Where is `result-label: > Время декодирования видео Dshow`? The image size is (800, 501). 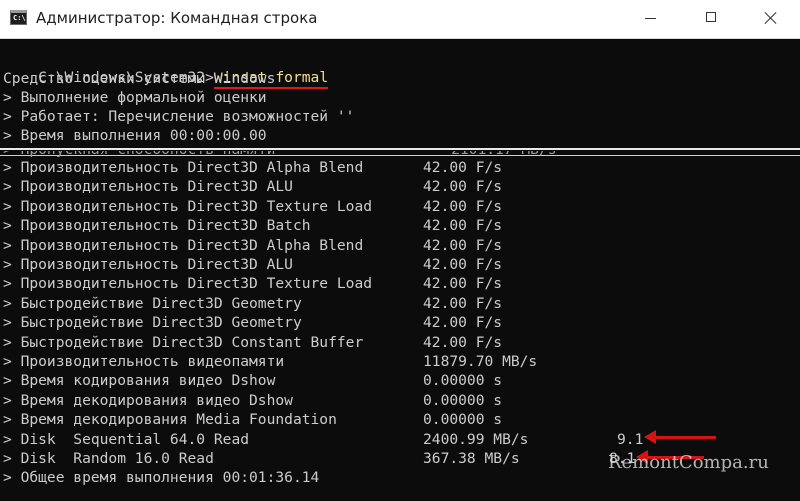 result-label: > Время декодирования видео Dshow is located at coordinates (148, 400).